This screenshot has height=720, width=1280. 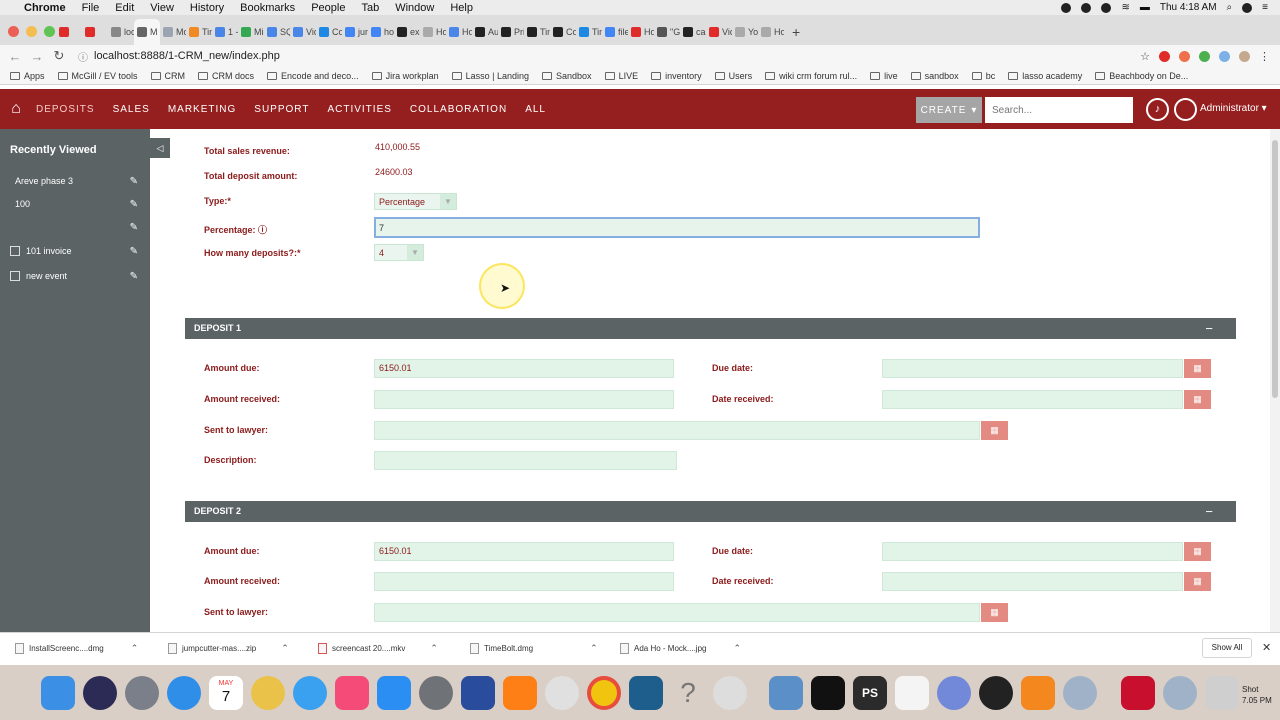 What do you see at coordinates (207, 8) in the screenshot?
I see `menu-history: History` at bounding box center [207, 8].